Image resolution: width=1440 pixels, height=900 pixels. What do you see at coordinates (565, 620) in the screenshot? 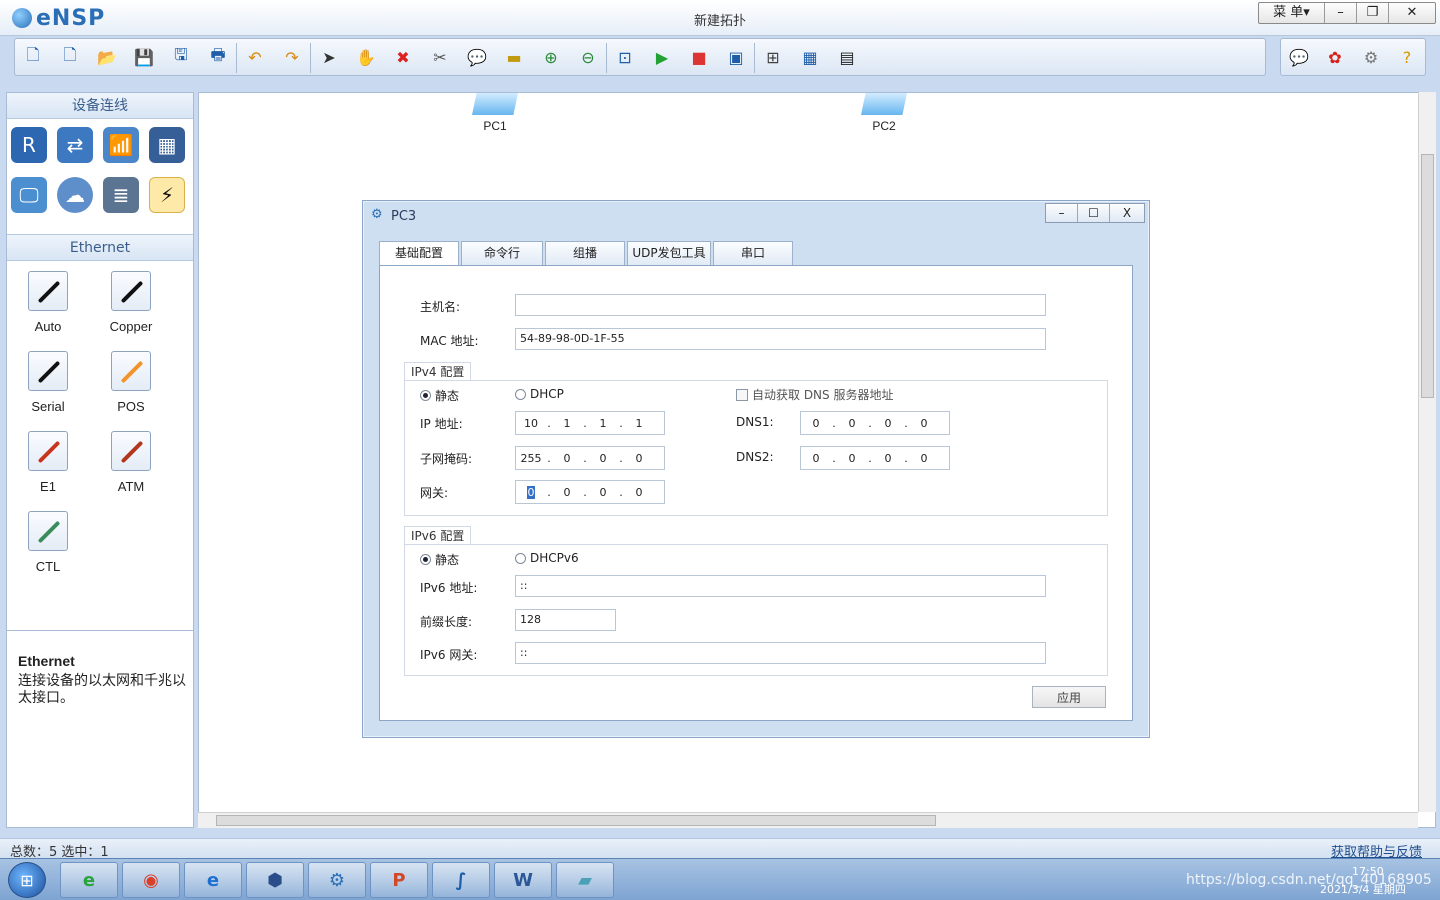
I see `prefix-length-input: 128` at bounding box center [565, 620].